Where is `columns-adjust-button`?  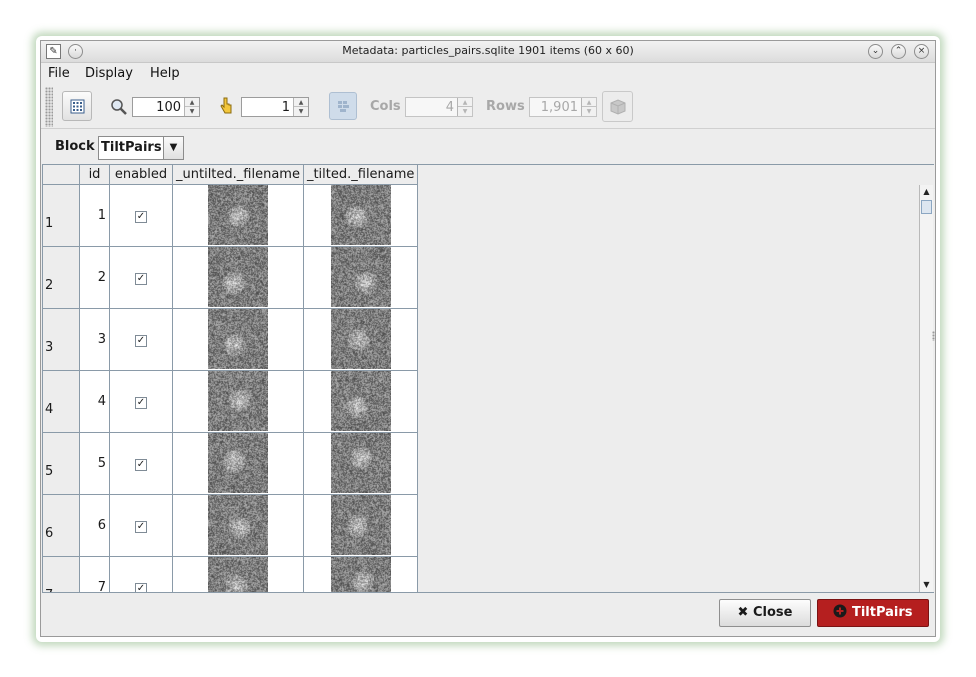
columns-adjust-button is located at coordinates (343, 106).